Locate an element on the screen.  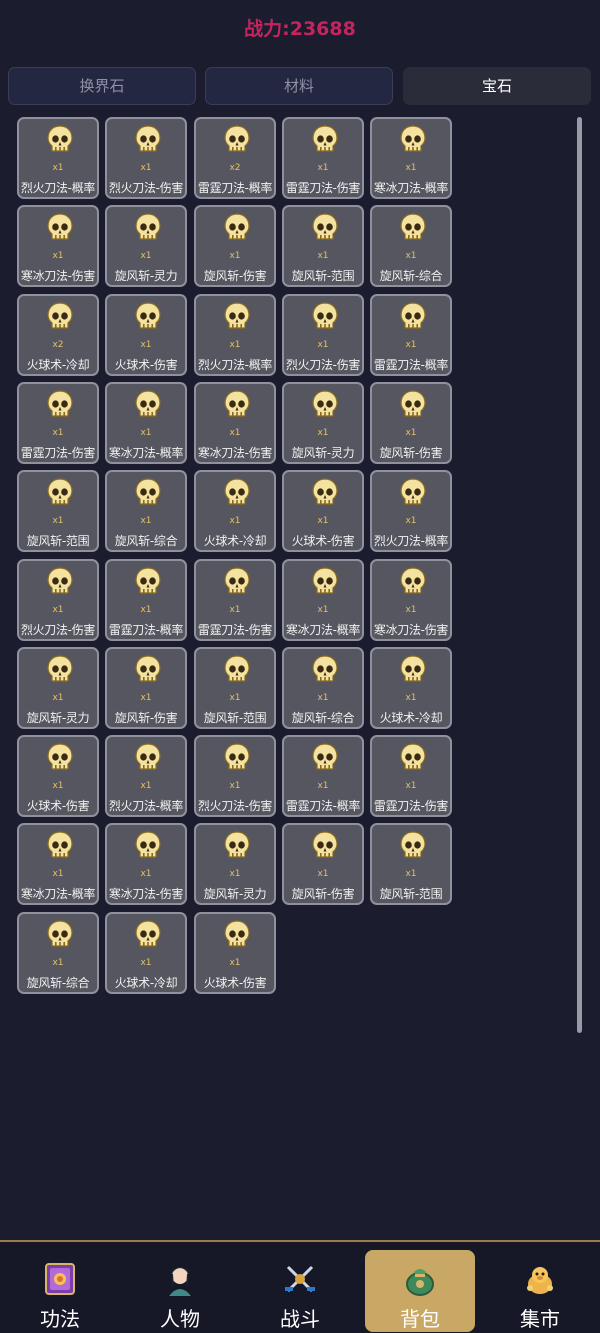
inventory-item: x2 雷霆刀法-概率 is located at coordinates (235, 158).